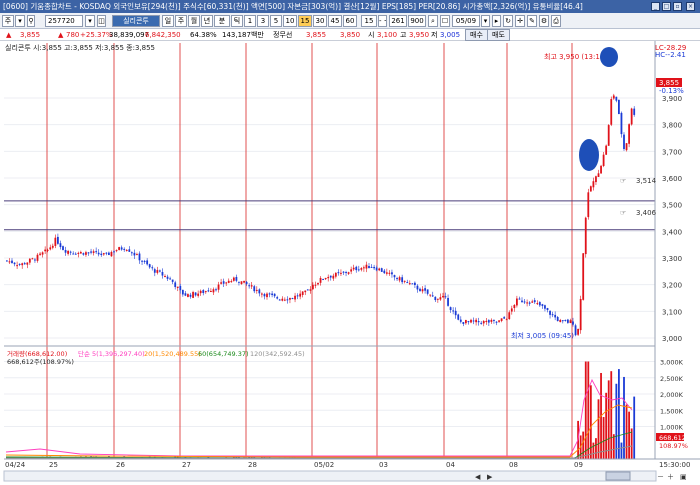  I want to click on bar-count-input: 261, so click(398, 21).